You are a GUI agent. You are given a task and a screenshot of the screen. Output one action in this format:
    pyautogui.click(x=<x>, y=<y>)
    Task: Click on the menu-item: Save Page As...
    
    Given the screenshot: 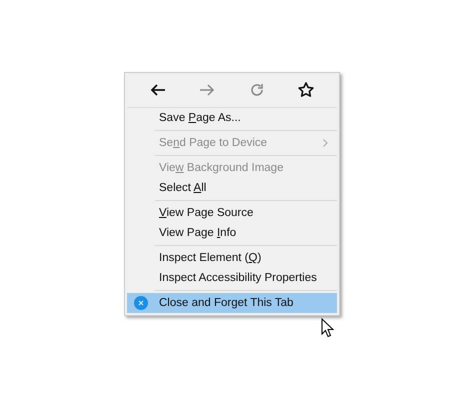 What is the action you would take?
    pyautogui.click(x=232, y=118)
    